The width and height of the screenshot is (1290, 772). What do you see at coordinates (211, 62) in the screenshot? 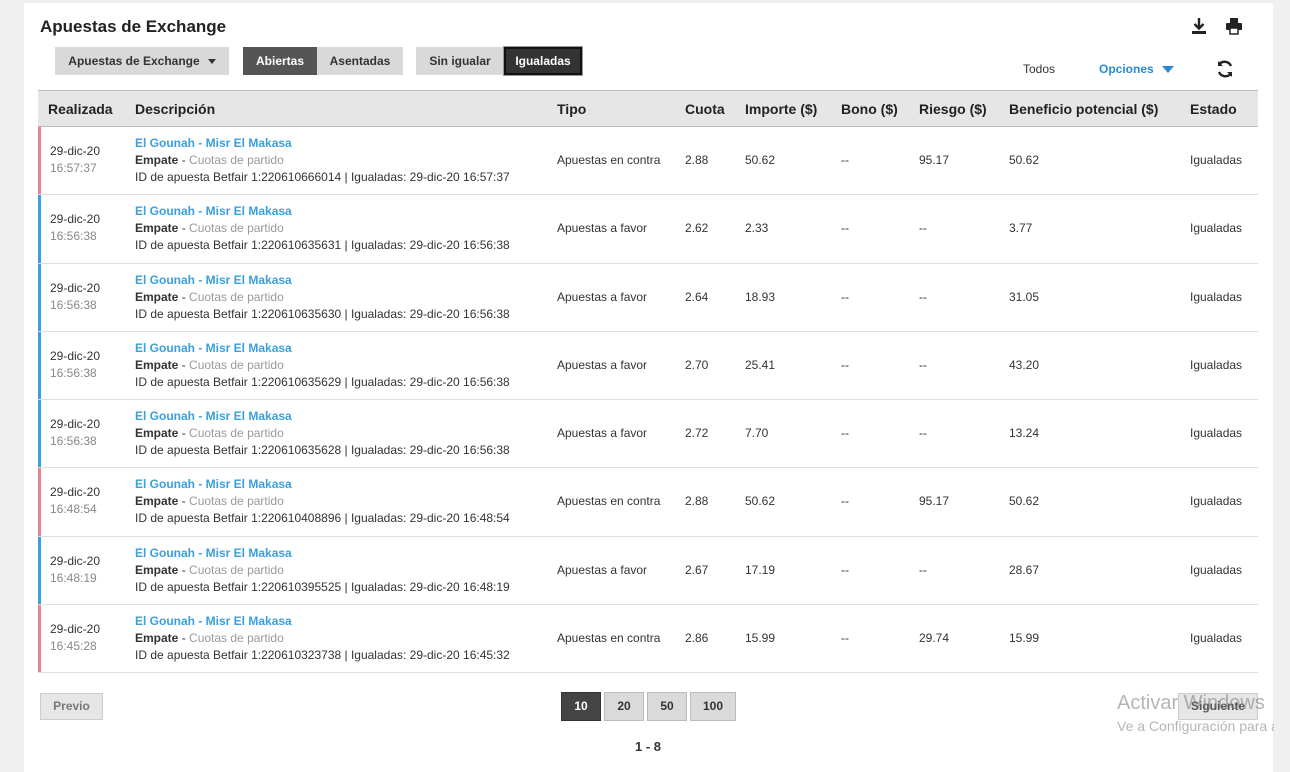
I see `chevron-down-icon` at bounding box center [211, 62].